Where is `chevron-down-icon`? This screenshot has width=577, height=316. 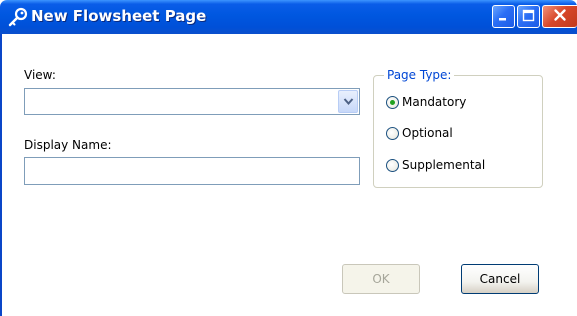
chevron-down-icon is located at coordinates (348, 102).